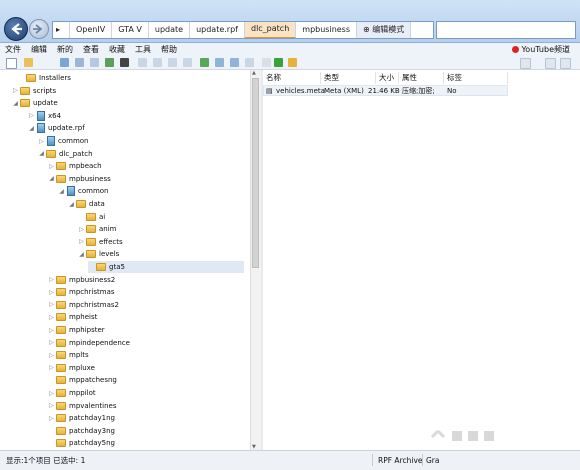 The width and height of the screenshot is (580, 470). What do you see at coordinates (83, 191) in the screenshot?
I see `tree-item: ◢ common` at bounding box center [83, 191].